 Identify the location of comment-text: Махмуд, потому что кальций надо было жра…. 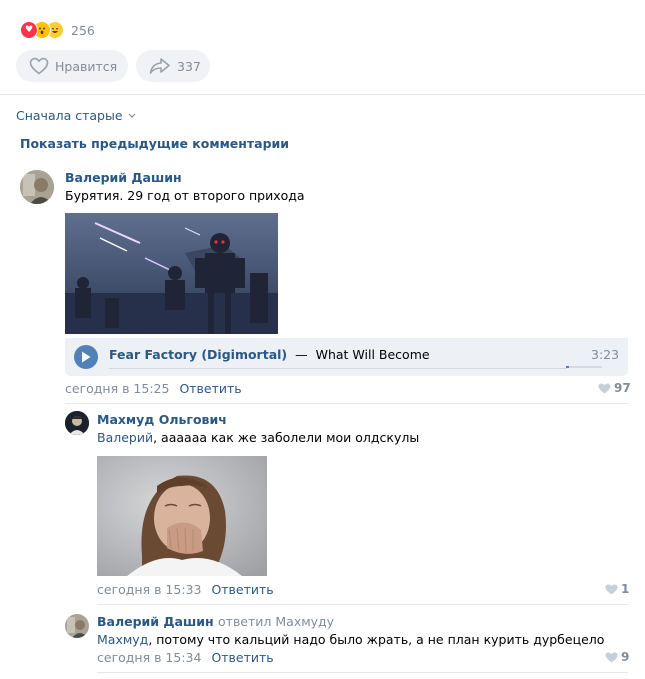
(350, 639).